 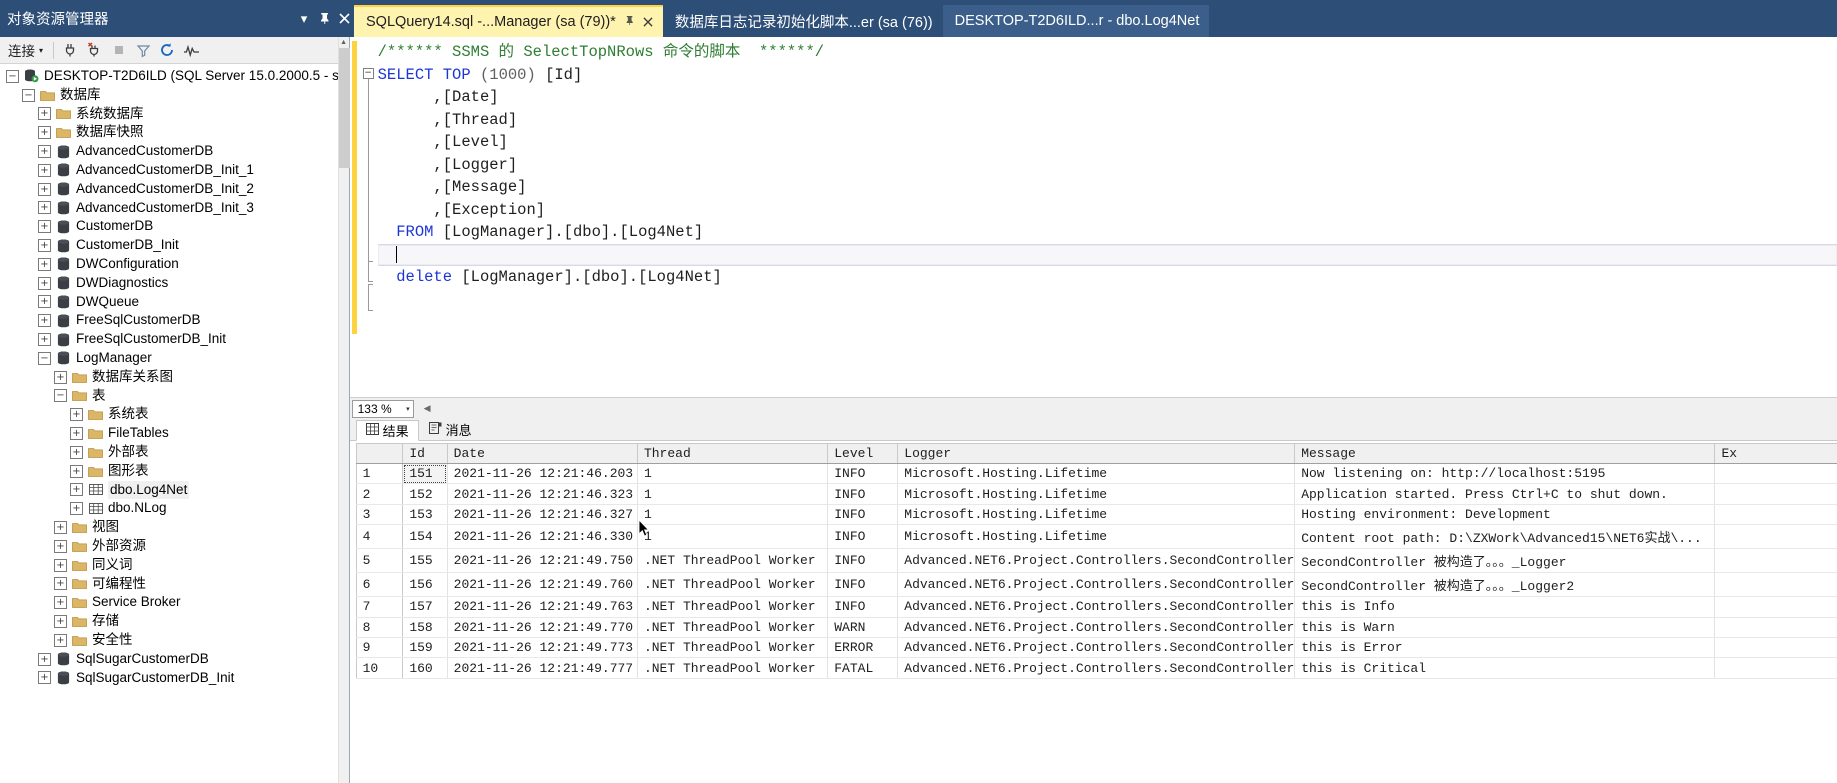 I want to click on grid-cell-logger: Microsoft.Hosting.Lifetime, so click(x=1096, y=474).